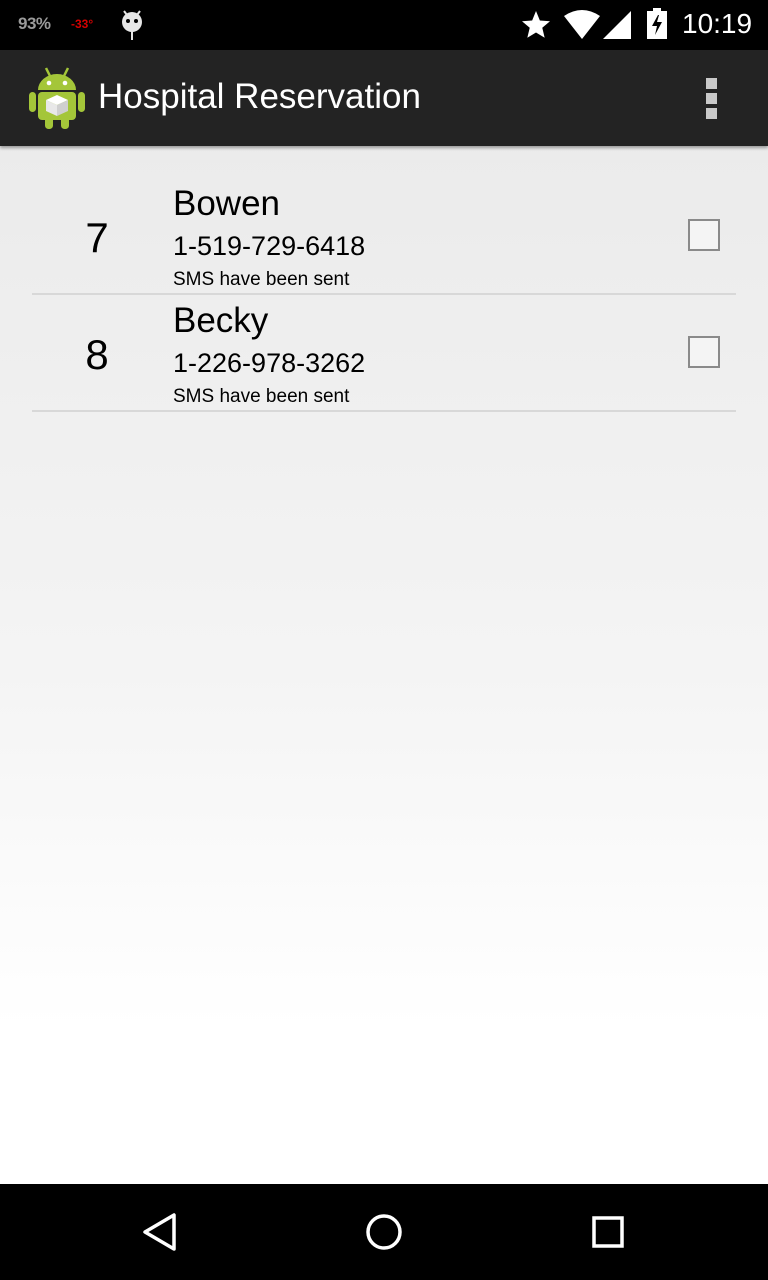  I want to click on signal-icon, so click(617, 25).